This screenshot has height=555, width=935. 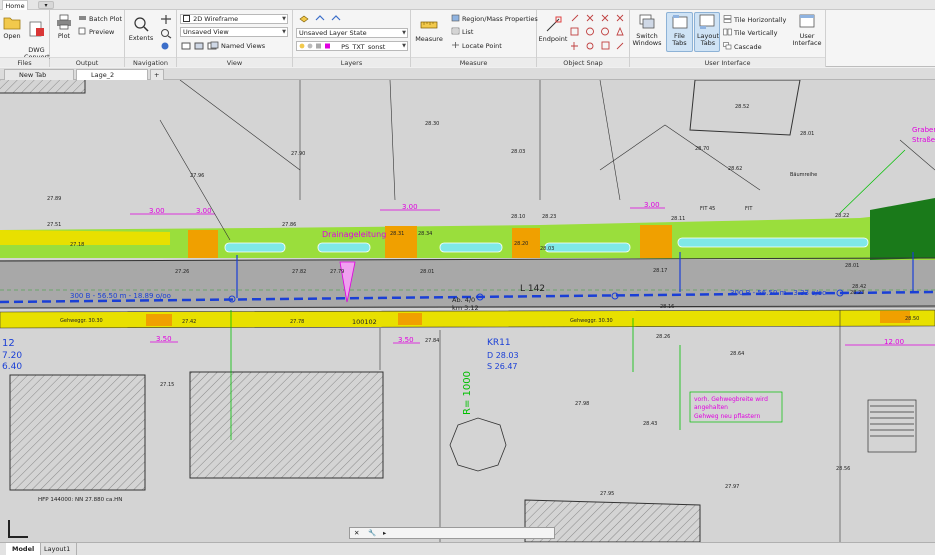 What do you see at coordinates (100, 18) in the screenshot?
I see `batch-plot-button: Batch Plot` at bounding box center [100, 18].